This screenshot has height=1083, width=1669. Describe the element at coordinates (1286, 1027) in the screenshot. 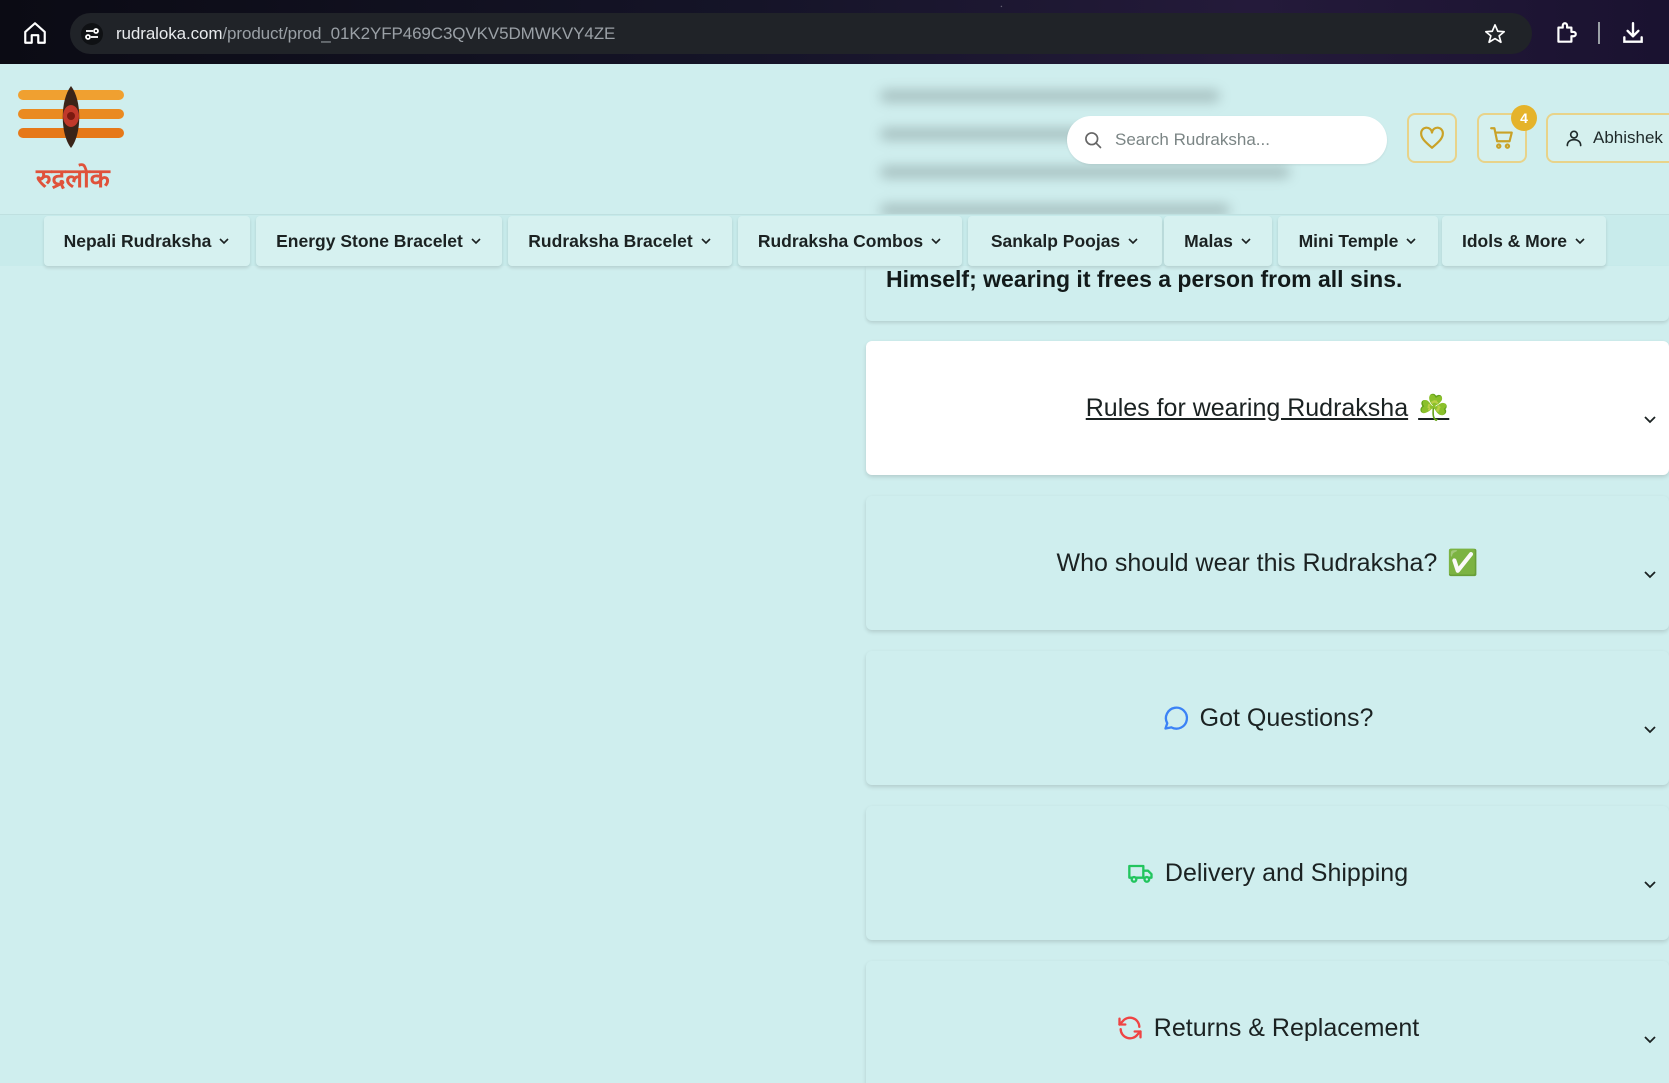

I see `accordion-title-text: Returns & Replacement` at that location.